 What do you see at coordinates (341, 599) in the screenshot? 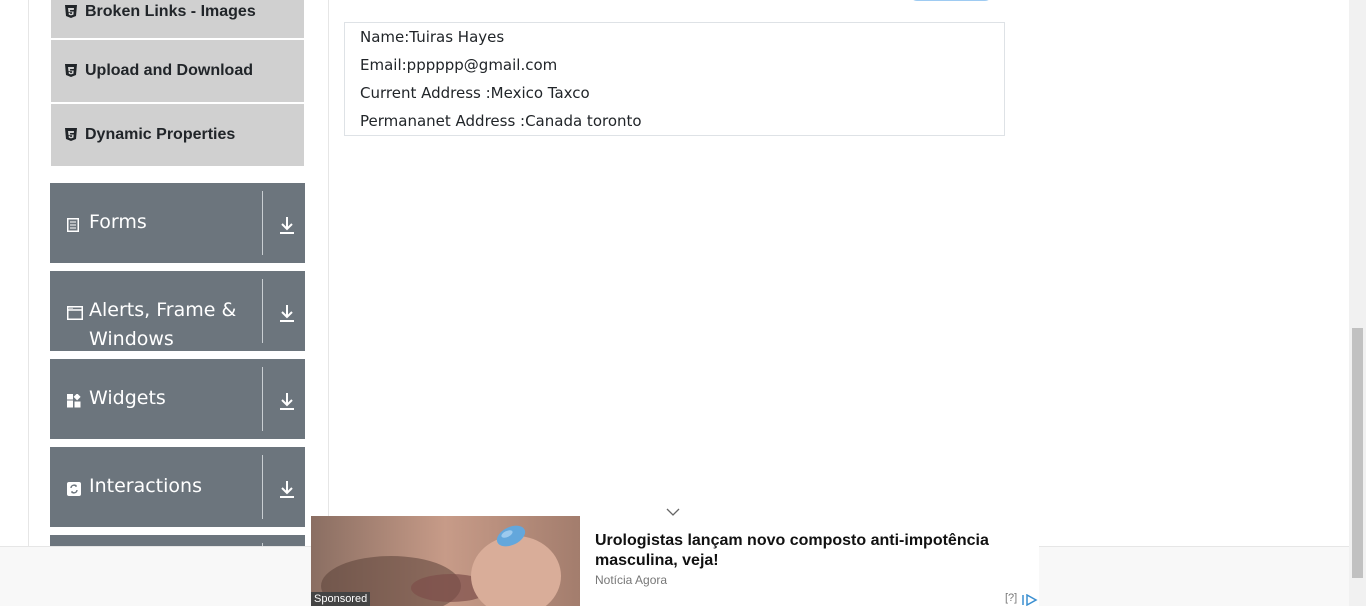
I see `ad-sponsored-label: Sponsored` at bounding box center [341, 599].